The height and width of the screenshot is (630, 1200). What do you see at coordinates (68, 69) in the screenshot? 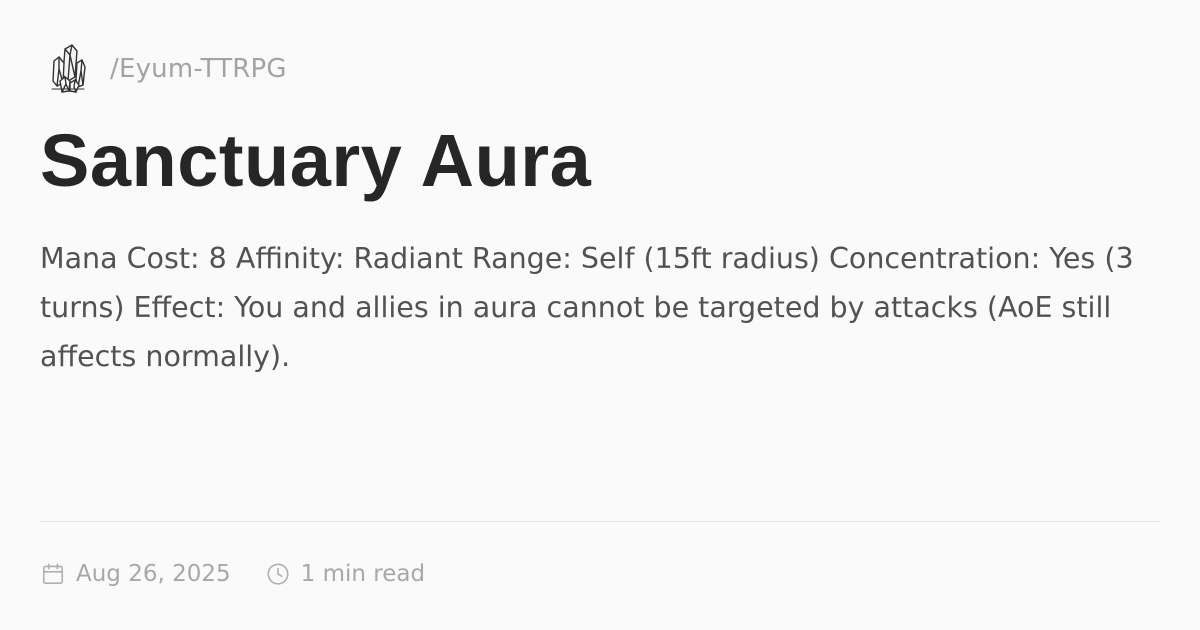
I see `crystal-cluster-icon` at bounding box center [68, 69].